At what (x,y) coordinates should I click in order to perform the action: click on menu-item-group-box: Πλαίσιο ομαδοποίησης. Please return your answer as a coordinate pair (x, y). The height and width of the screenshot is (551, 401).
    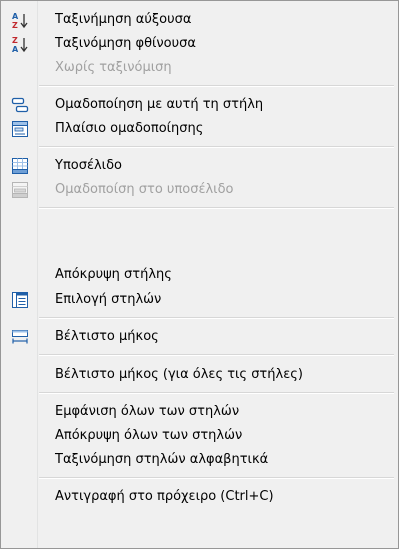
    Looking at the image, I should click on (199, 129).